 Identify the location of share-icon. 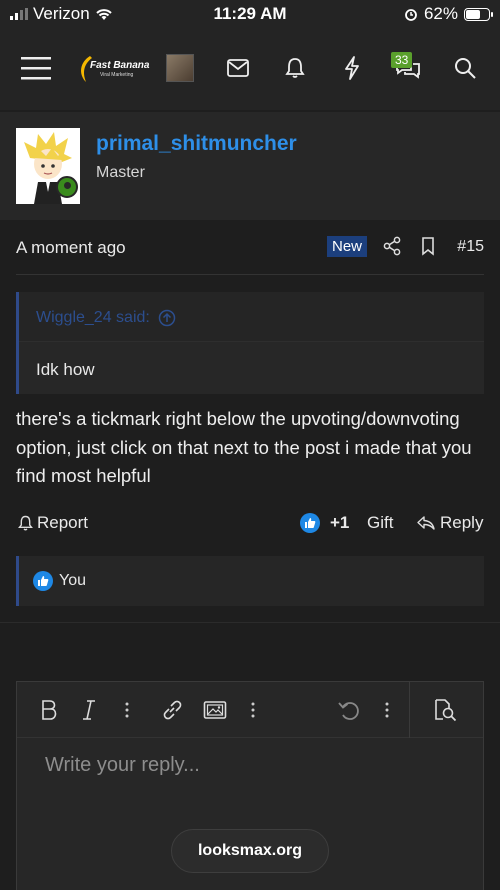
(393, 246).